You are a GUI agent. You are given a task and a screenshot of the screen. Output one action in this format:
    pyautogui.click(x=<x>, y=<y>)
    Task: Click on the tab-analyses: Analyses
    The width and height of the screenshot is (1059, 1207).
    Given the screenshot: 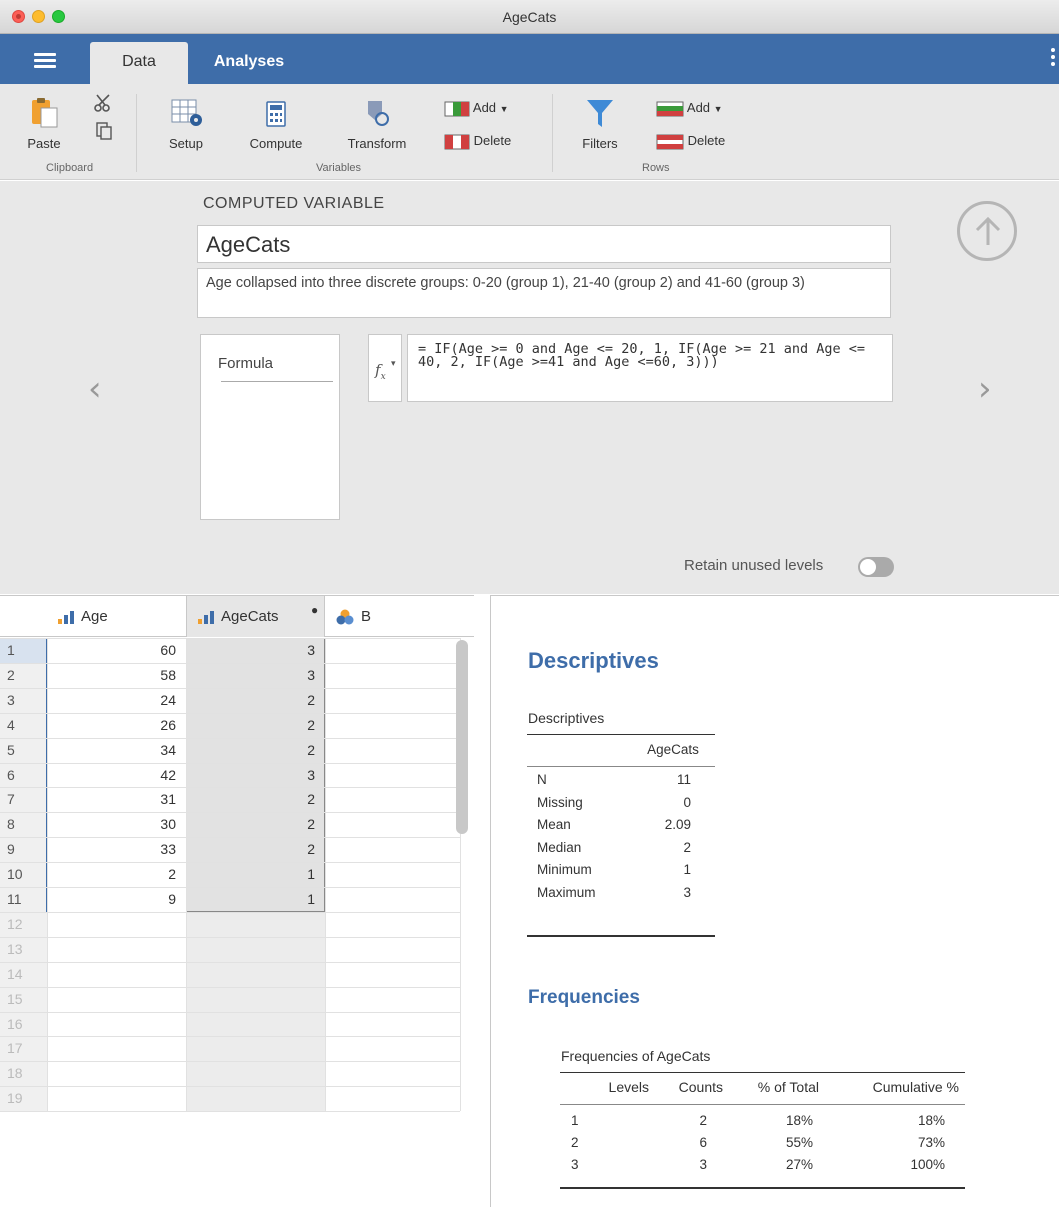 What is the action you would take?
    pyautogui.click(x=249, y=63)
    